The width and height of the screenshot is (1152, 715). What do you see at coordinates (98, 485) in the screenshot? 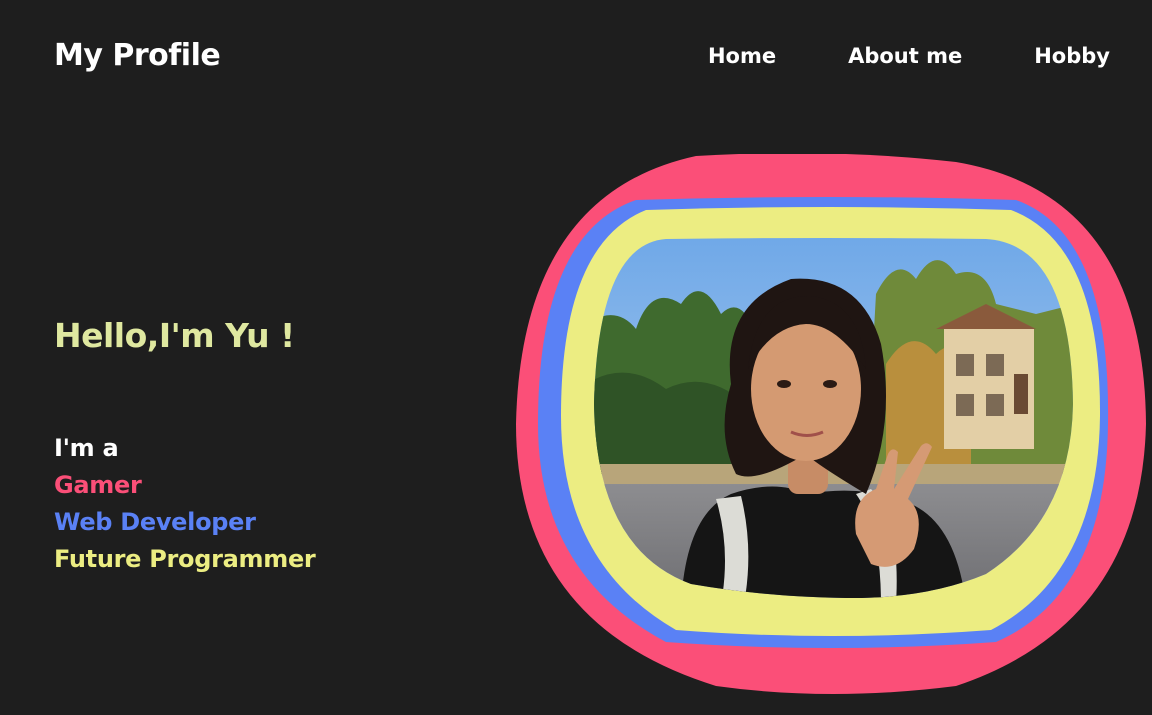
I see `role-gamer: Gamer` at bounding box center [98, 485].